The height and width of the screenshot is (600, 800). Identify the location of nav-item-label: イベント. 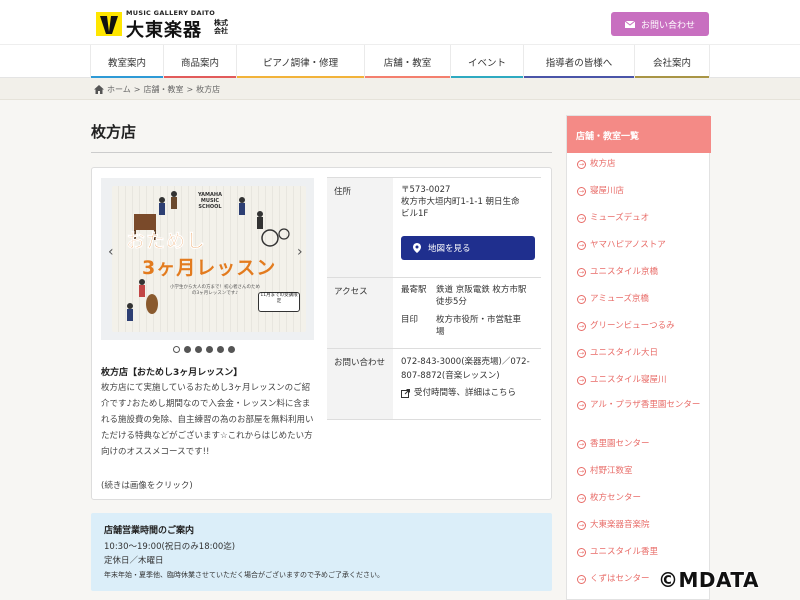
(486, 63).